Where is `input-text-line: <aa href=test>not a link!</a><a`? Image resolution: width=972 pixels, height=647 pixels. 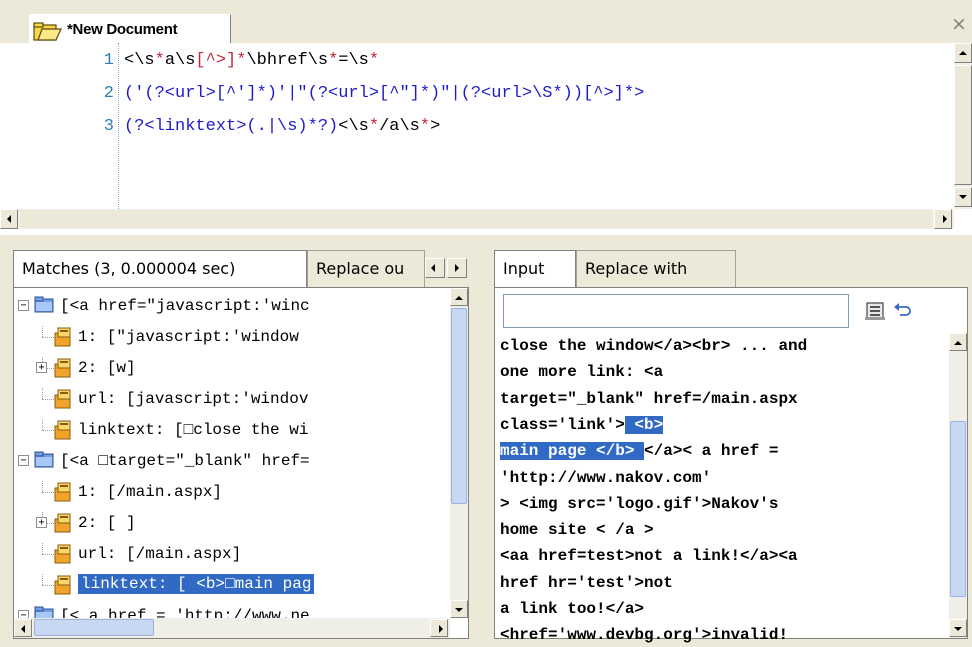
input-text-line: <aa href=test>not a link!</a><a is located at coordinates (649, 556).